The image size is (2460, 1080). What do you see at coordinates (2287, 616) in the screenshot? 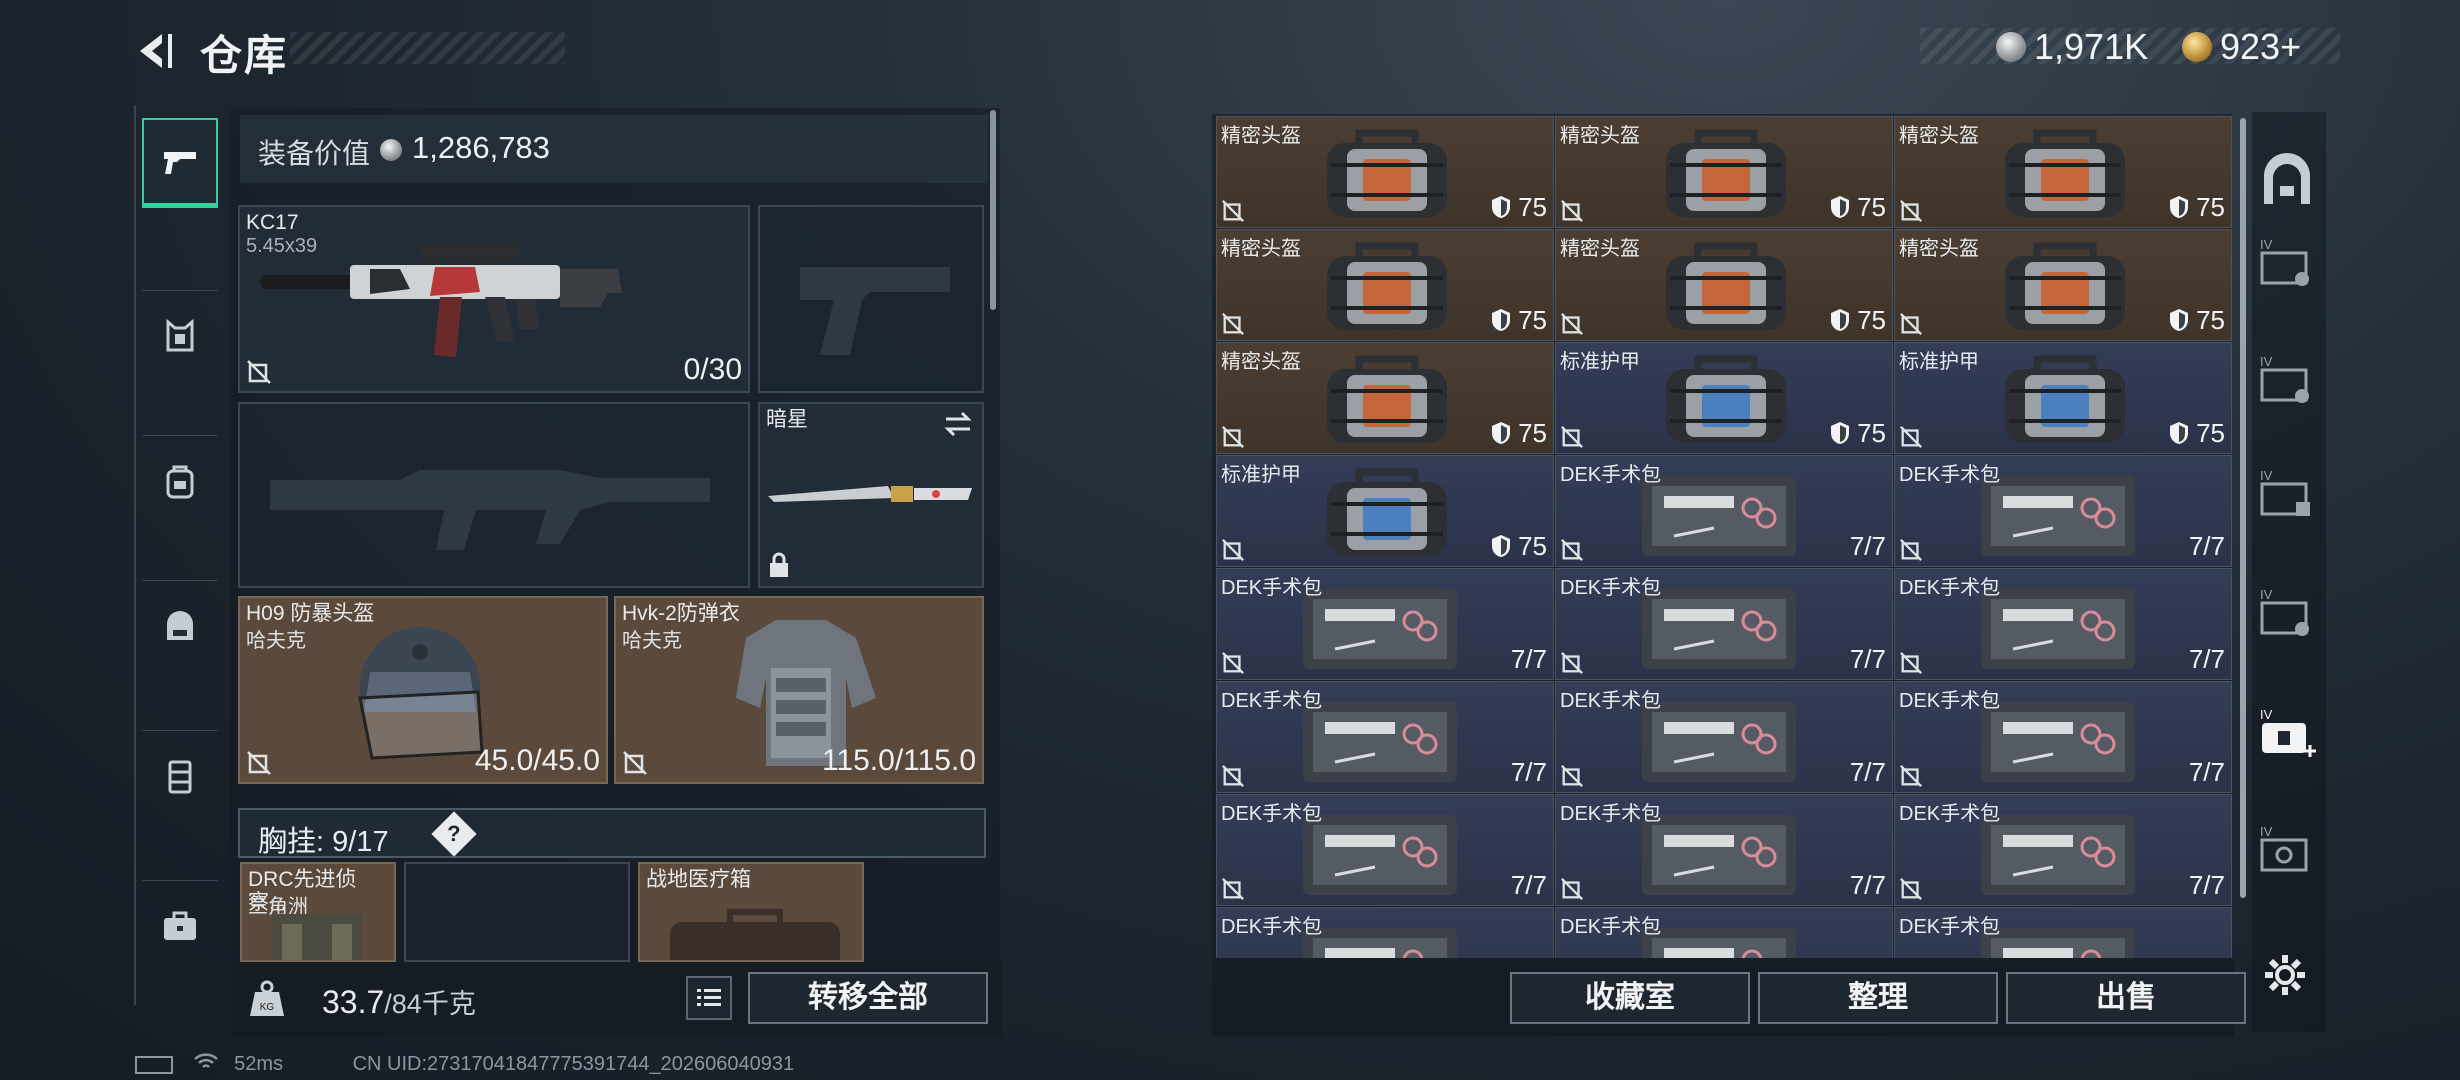
I see `storage-expansion-4-icon: IV` at bounding box center [2287, 616].